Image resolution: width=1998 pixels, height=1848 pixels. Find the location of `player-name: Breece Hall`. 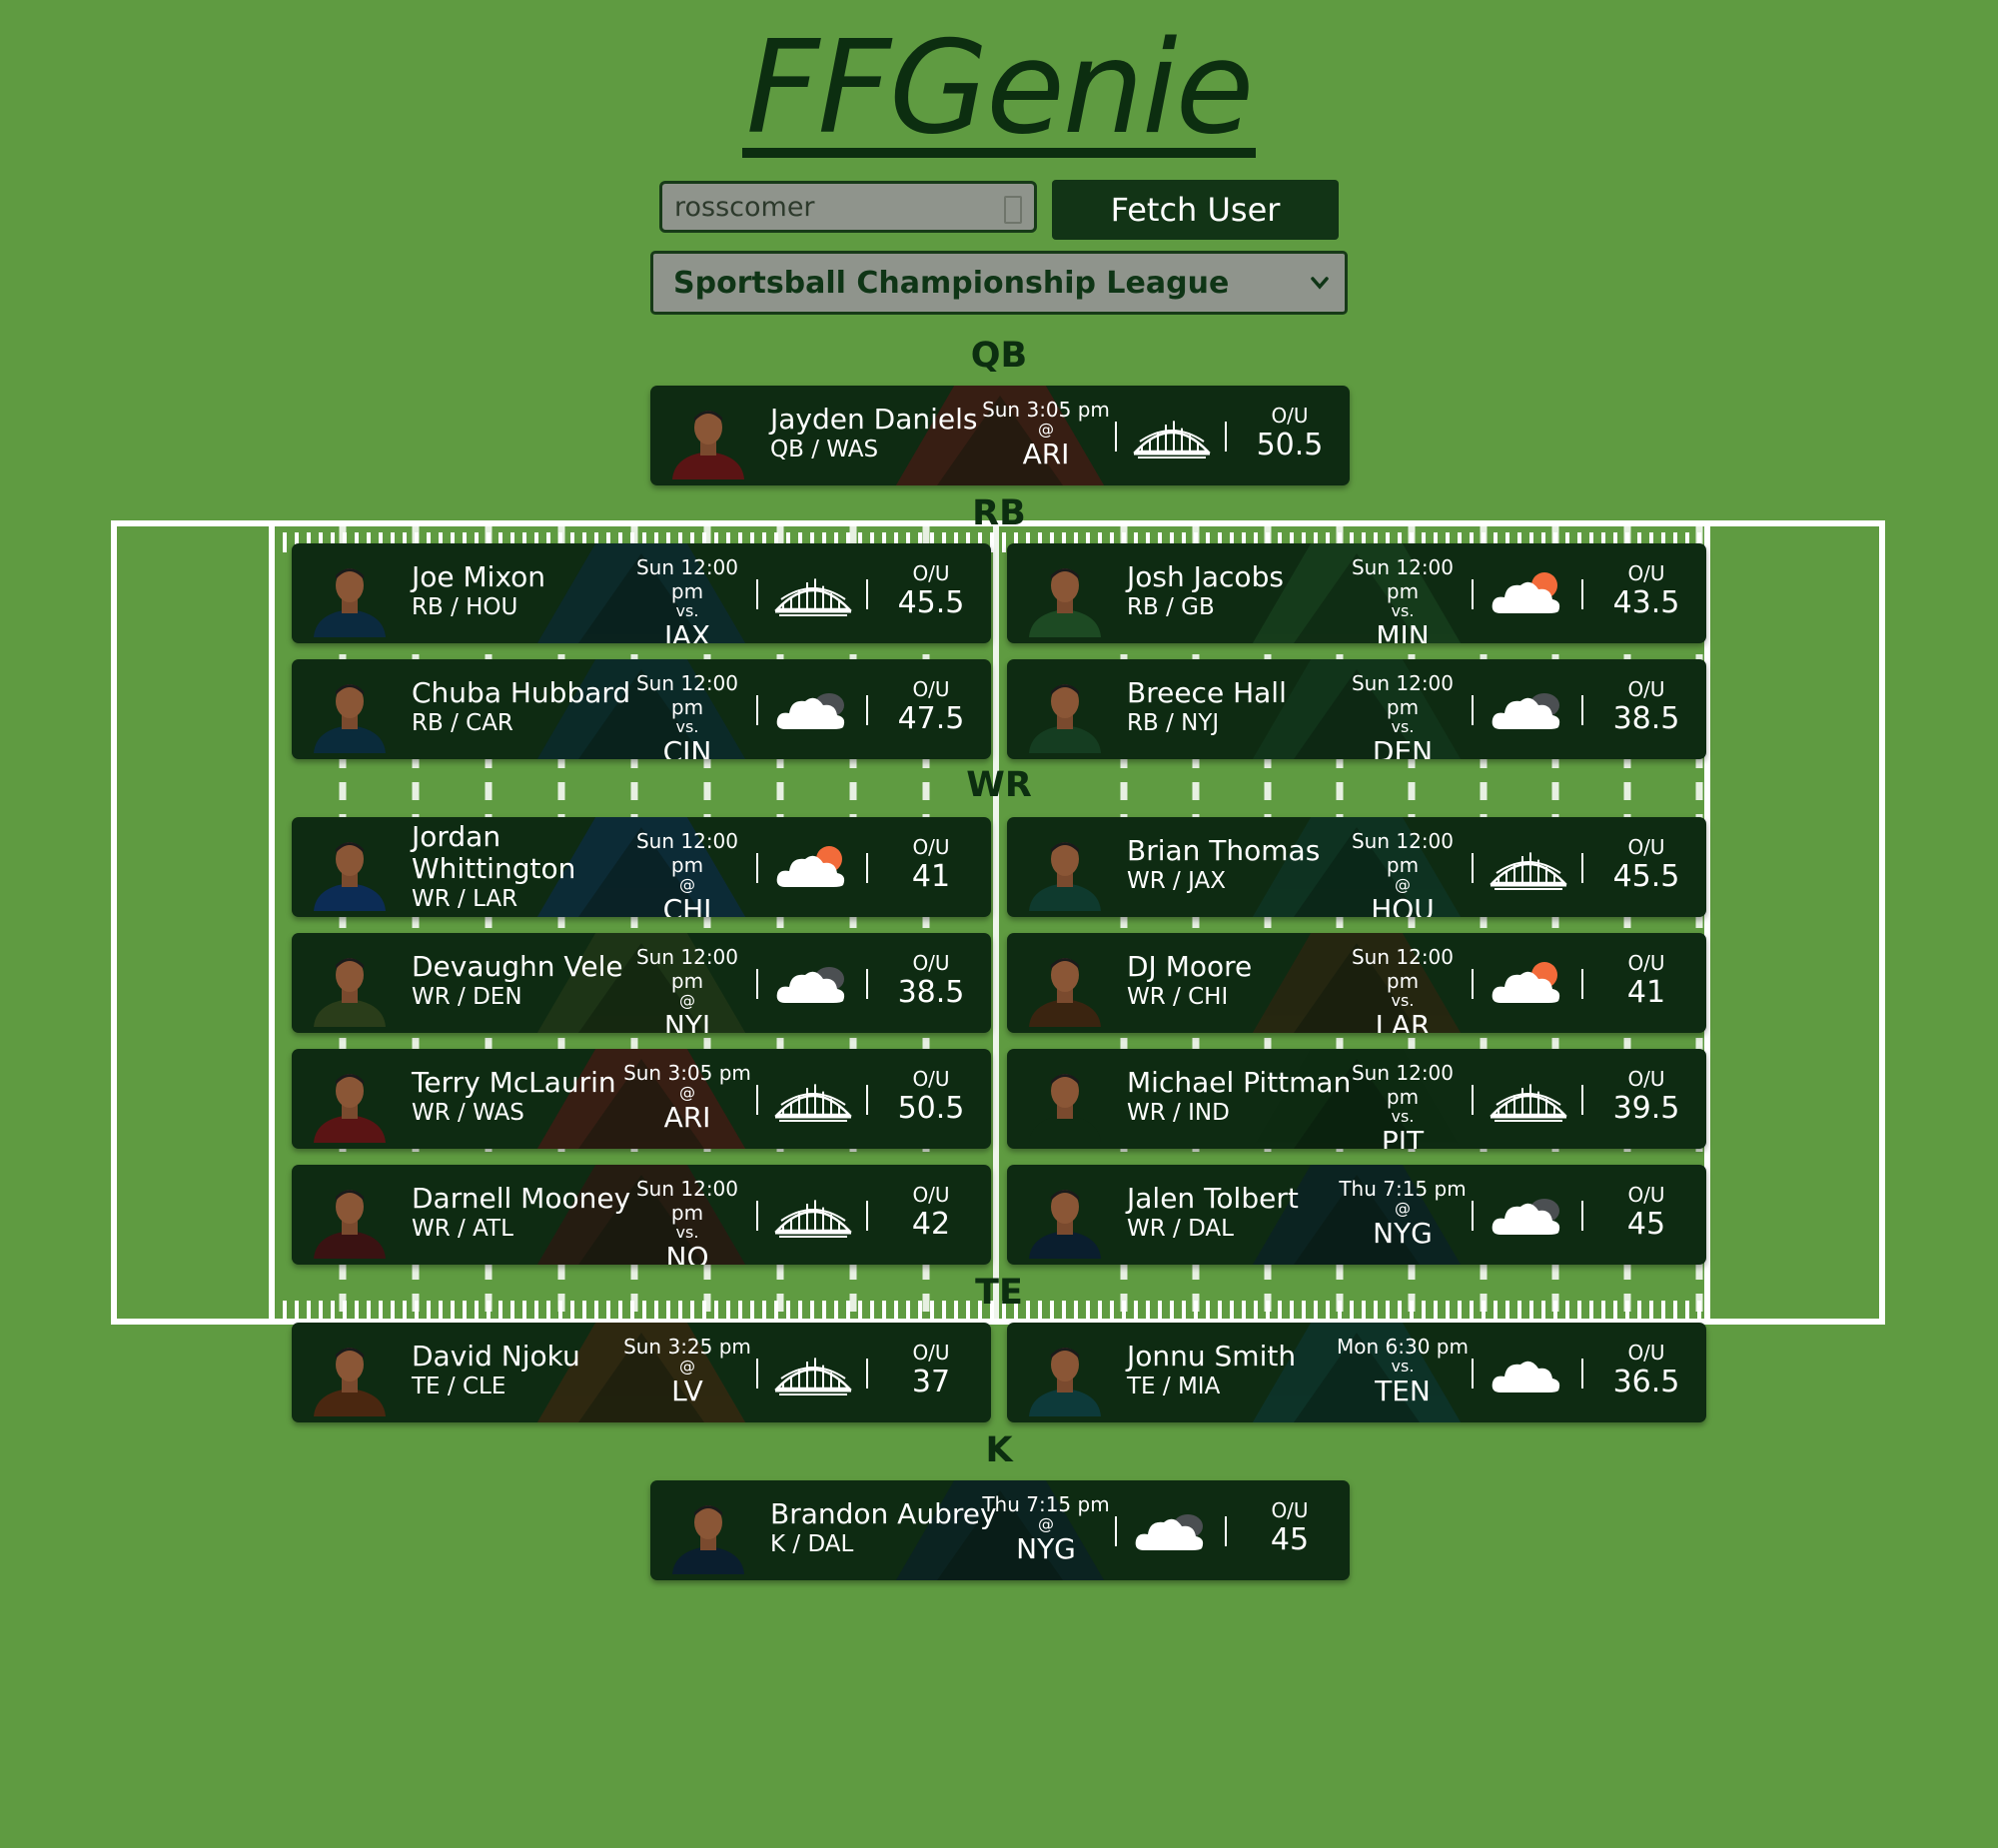

player-name: Breece Hall is located at coordinates (1207, 692).